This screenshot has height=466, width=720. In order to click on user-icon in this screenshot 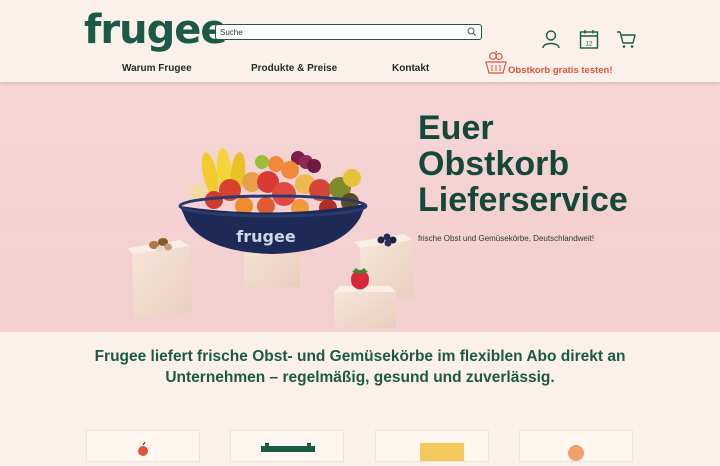, I will do `click(551, 39)`.